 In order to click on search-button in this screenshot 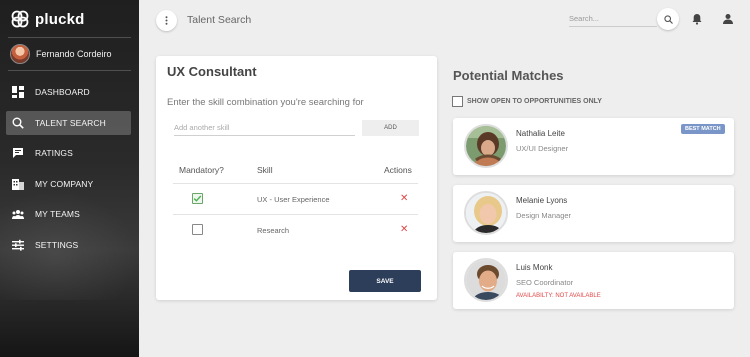, I will do `click(668, 19)`.